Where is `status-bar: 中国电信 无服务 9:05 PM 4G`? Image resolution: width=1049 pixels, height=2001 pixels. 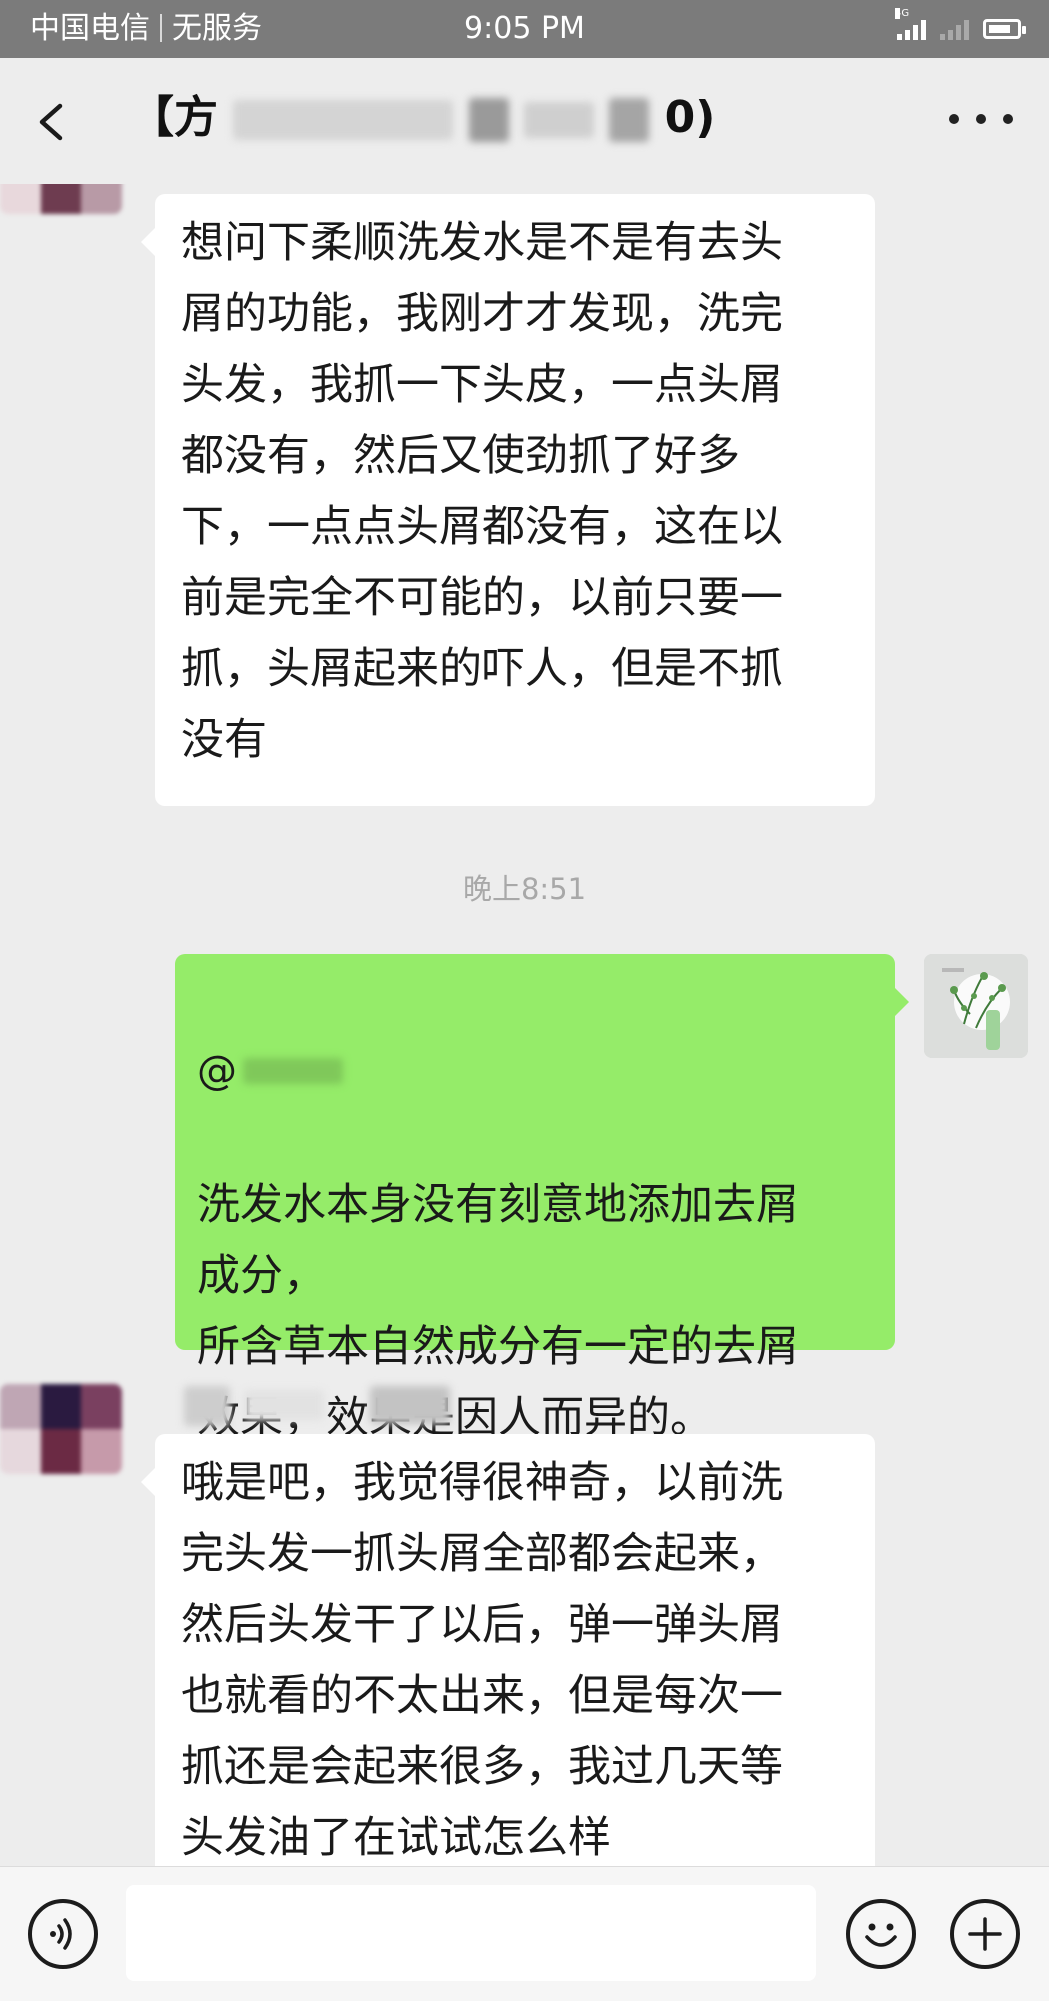 status-bar: 中国电信 无服务 9:05 PM 4G is located at coordinates (524, 29).